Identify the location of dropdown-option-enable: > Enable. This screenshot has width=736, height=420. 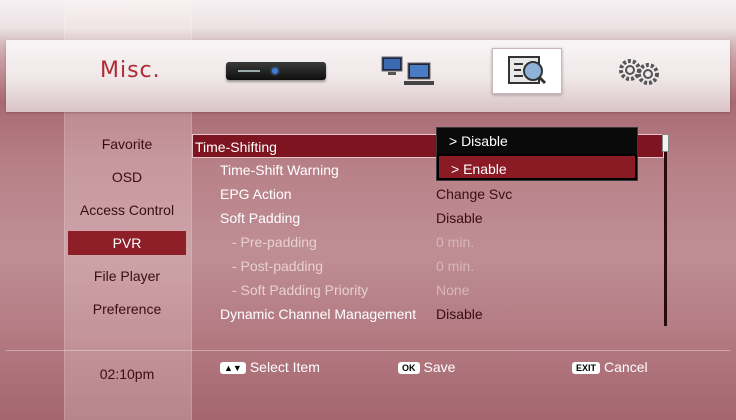
(537, 167).